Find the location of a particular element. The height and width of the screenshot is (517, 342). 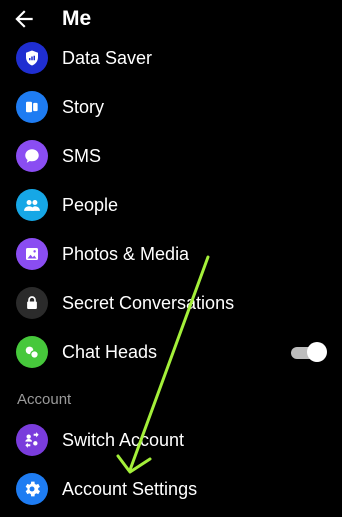

menu-item-switch-account: Switch Account is located at coordinates (171, 441).